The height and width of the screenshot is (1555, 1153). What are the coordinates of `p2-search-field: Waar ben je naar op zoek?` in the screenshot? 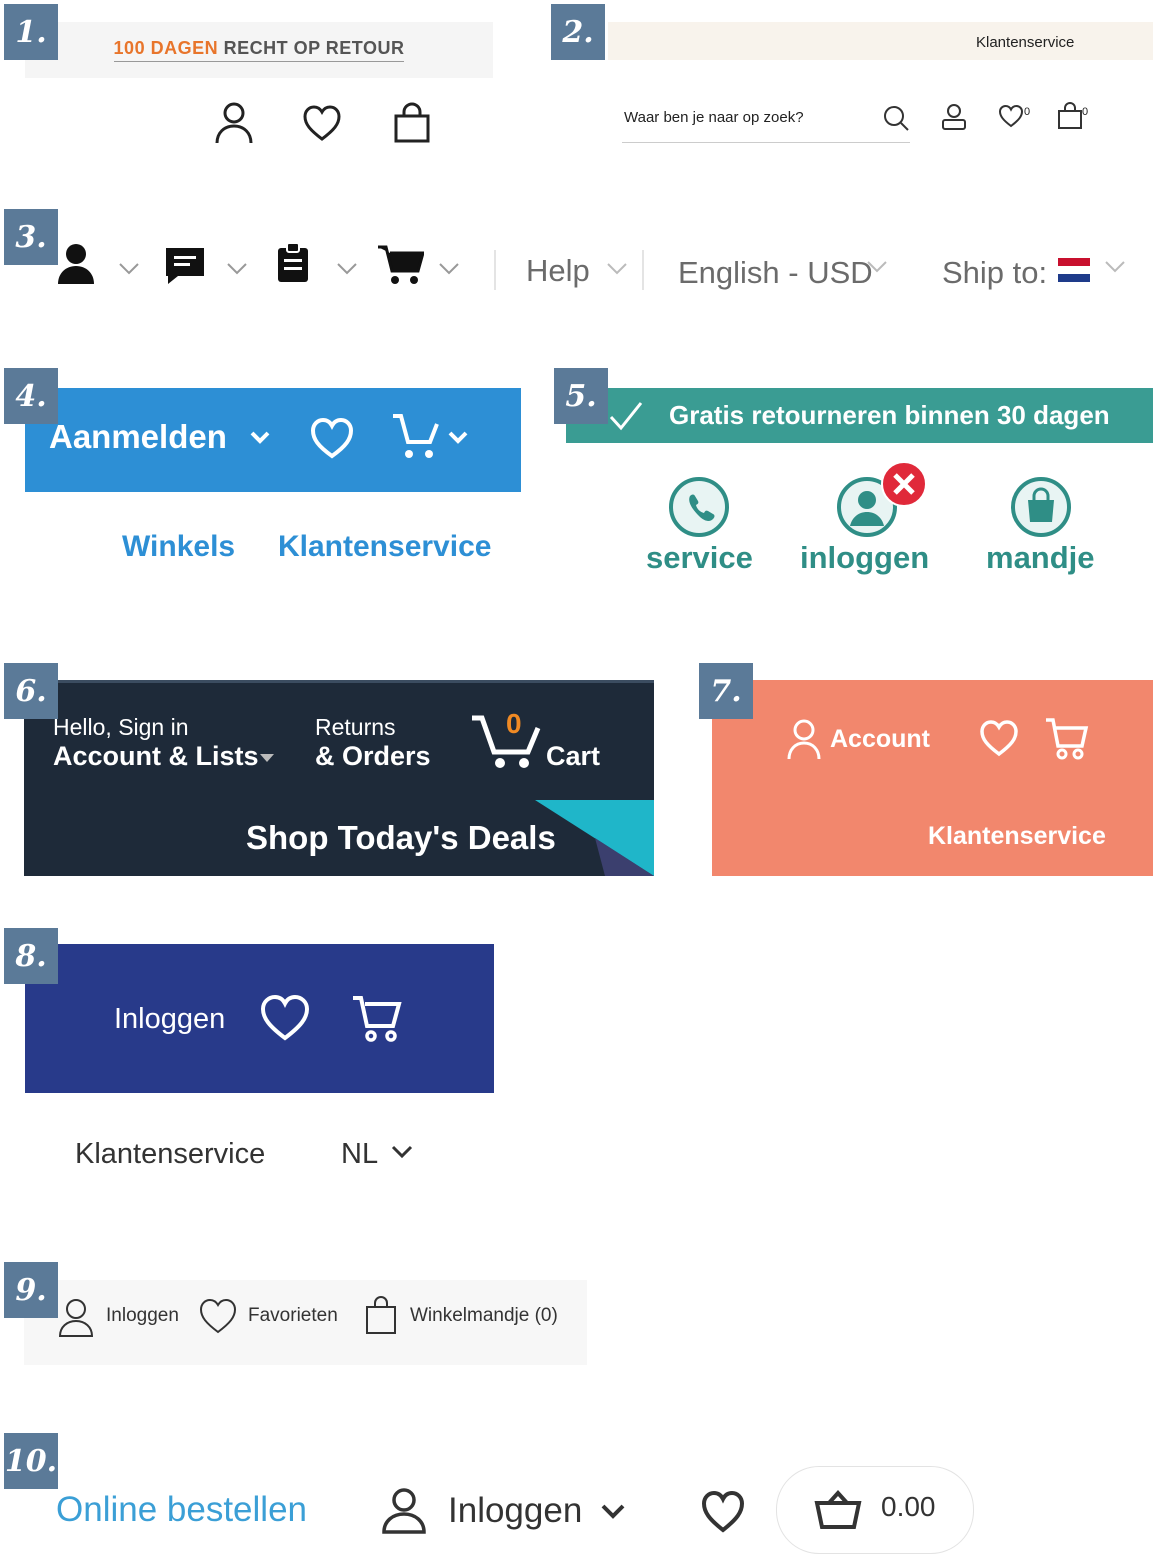 It's located at (766, 120).